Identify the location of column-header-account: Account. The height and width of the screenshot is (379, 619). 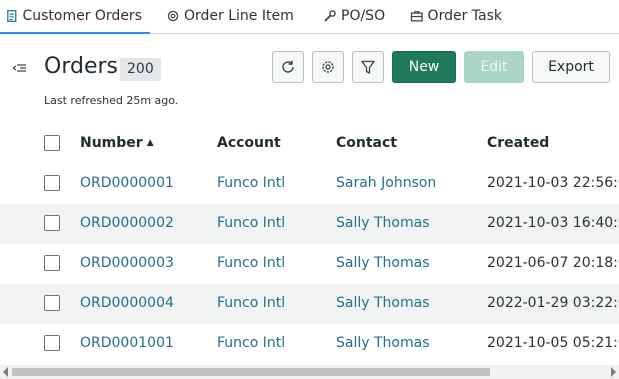
(249, 143).